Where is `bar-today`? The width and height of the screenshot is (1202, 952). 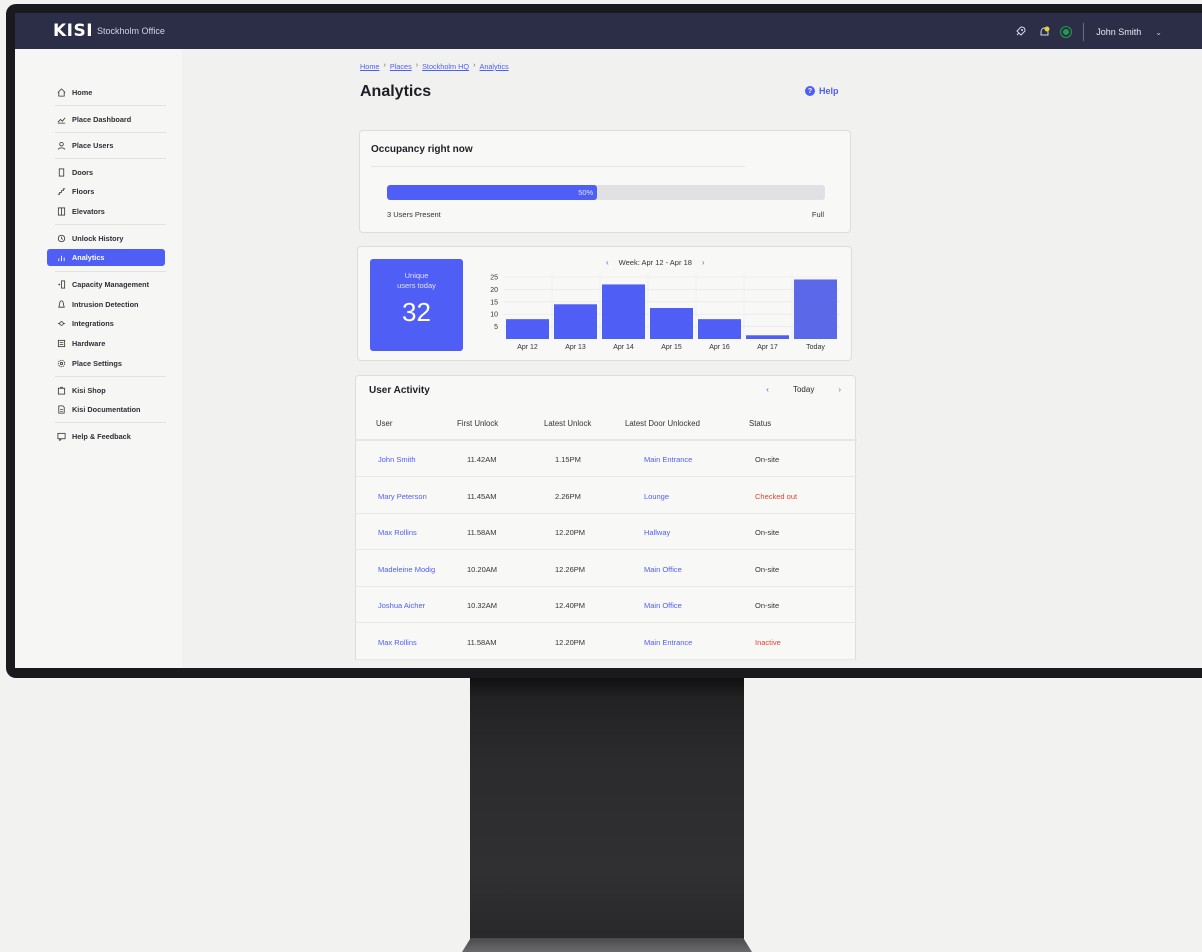
bar-today is located at coordinates (815, 309).